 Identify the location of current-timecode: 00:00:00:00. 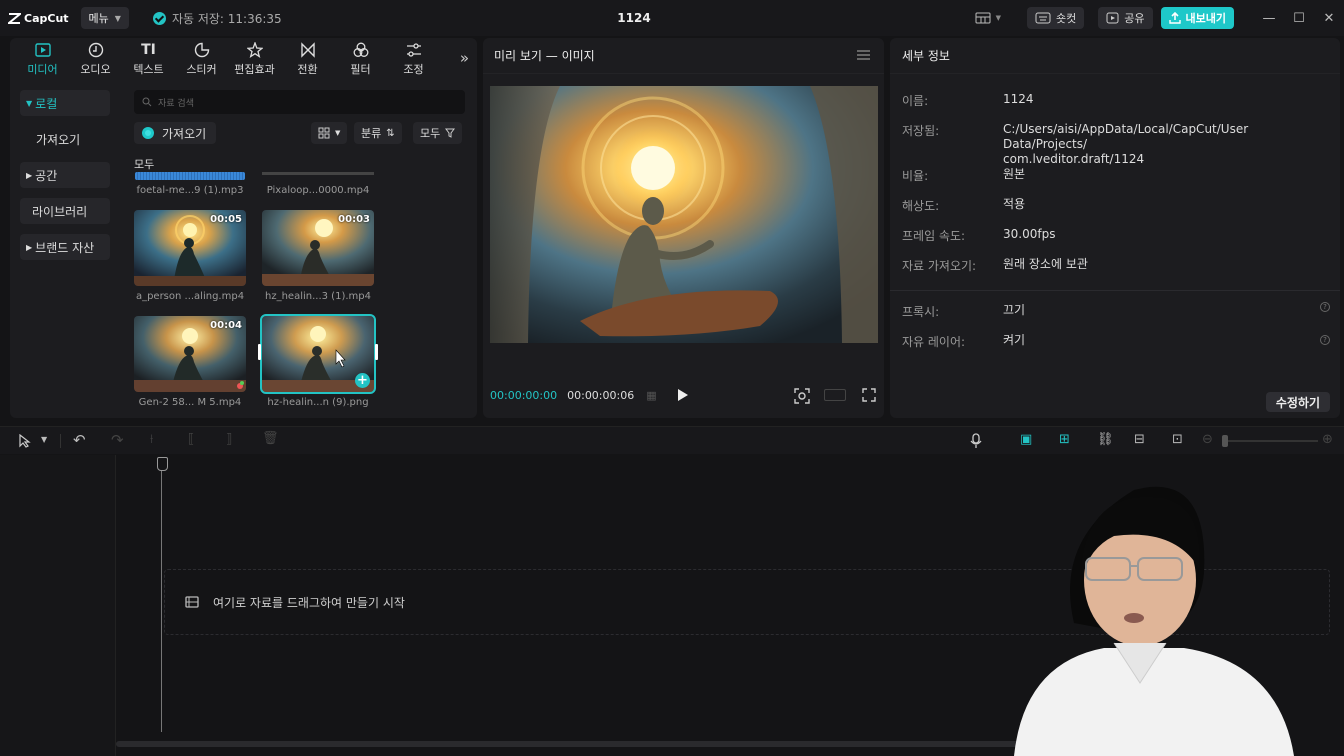
(524, 395).